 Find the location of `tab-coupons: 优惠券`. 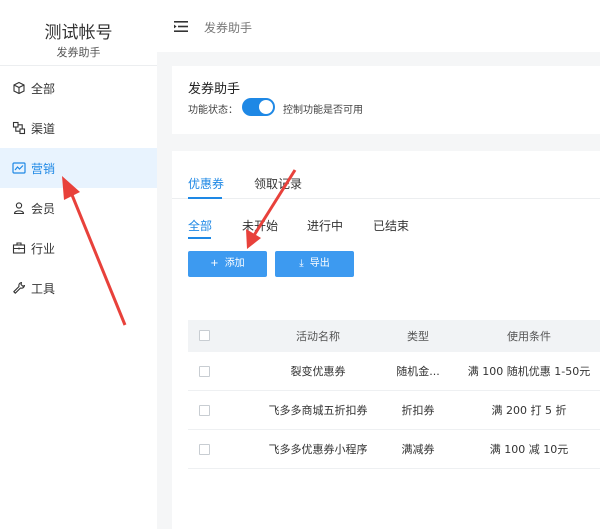

tab-coupons: 优惠券 is located at coordinates (206, 183).